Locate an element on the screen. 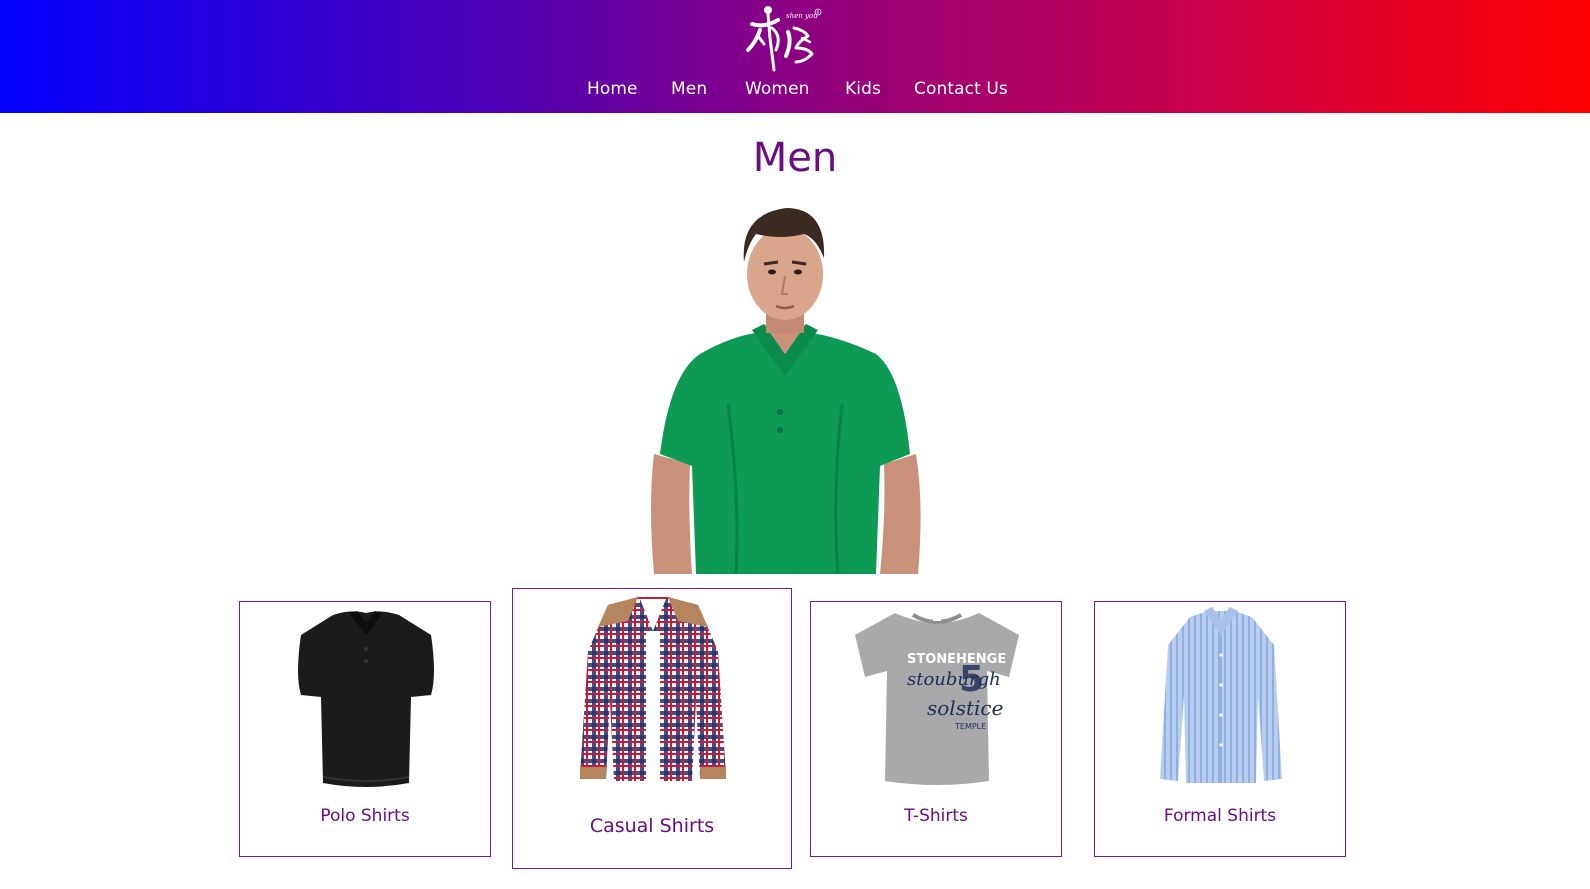  category-label: T-Shirts is located at coordinates (936, 816).